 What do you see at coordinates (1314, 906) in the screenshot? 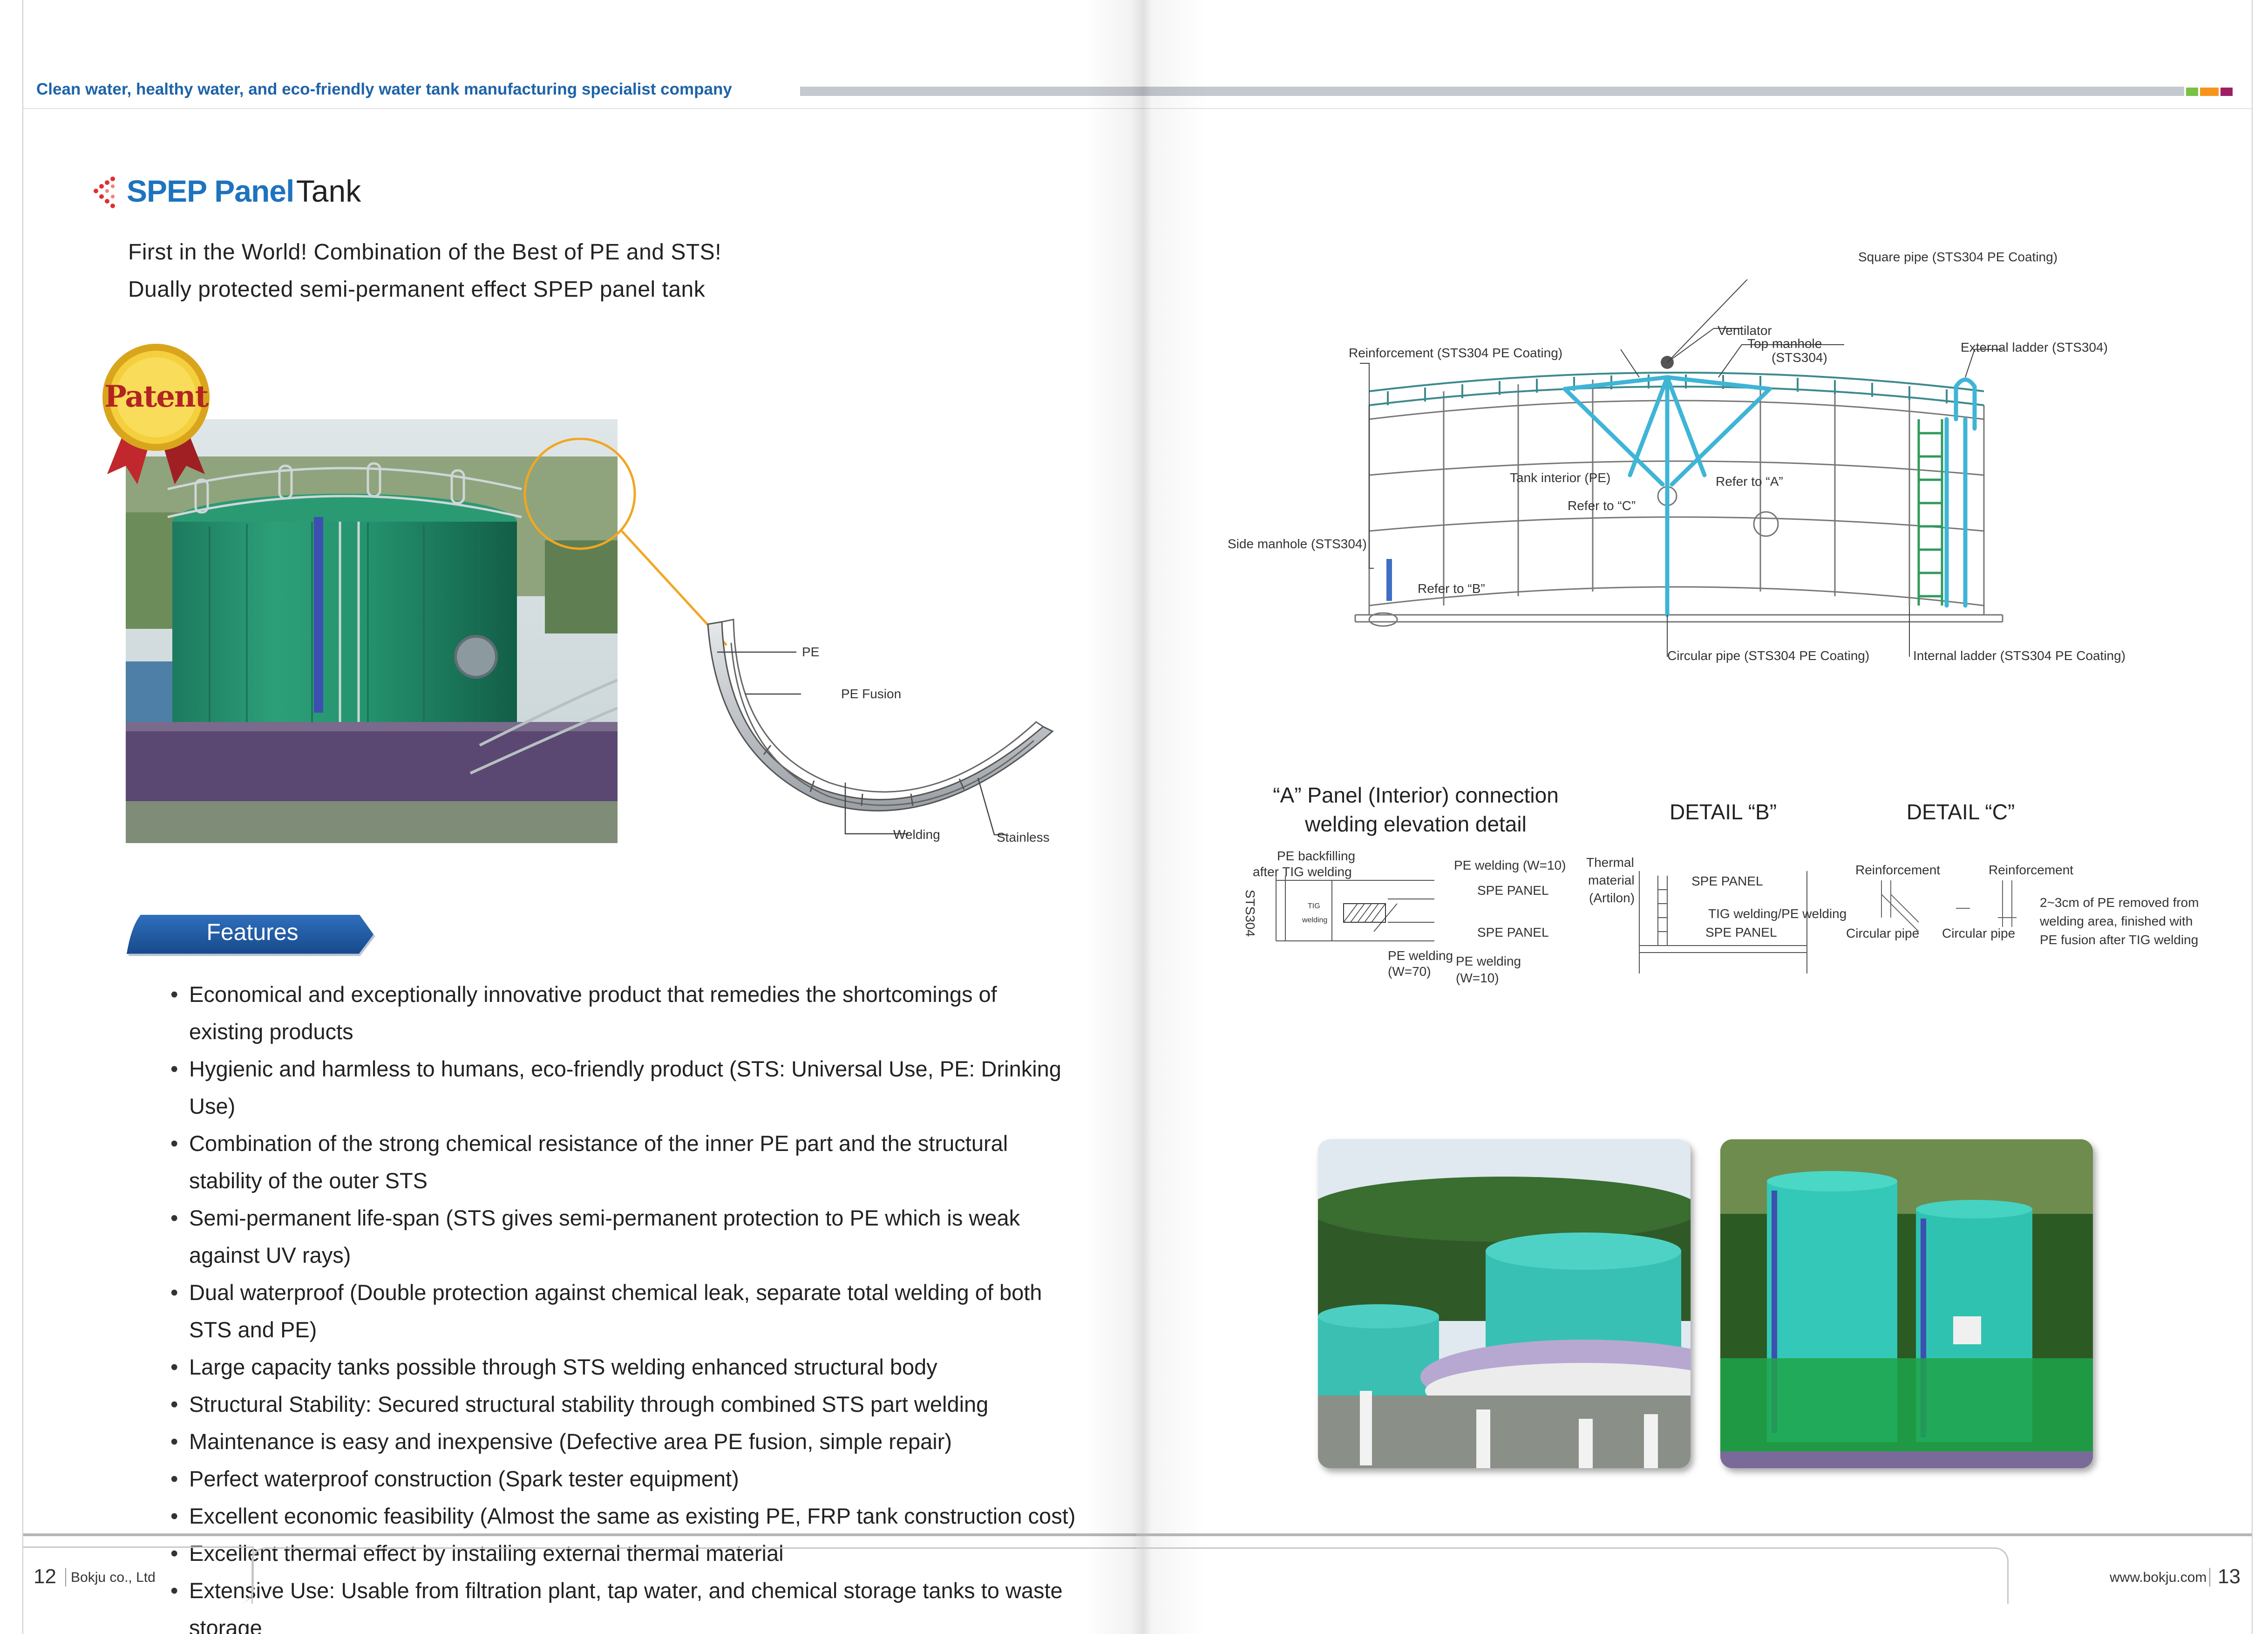
I see `label-tig: TIG` at bounding box center [1314, 906].